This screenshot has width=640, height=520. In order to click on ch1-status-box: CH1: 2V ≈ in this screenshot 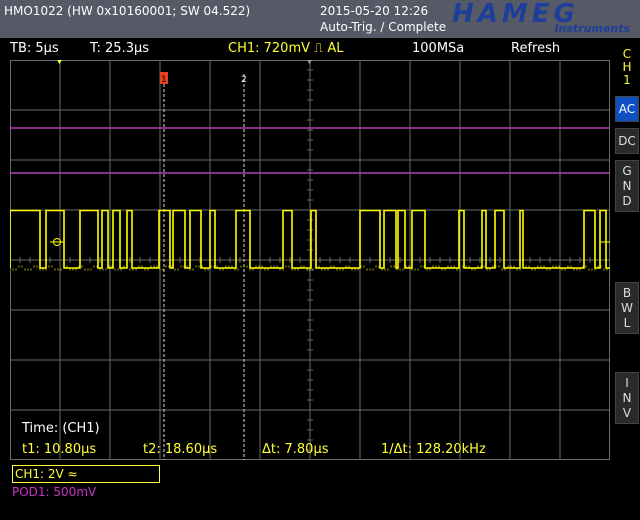, I will do `click(86, 474)`.